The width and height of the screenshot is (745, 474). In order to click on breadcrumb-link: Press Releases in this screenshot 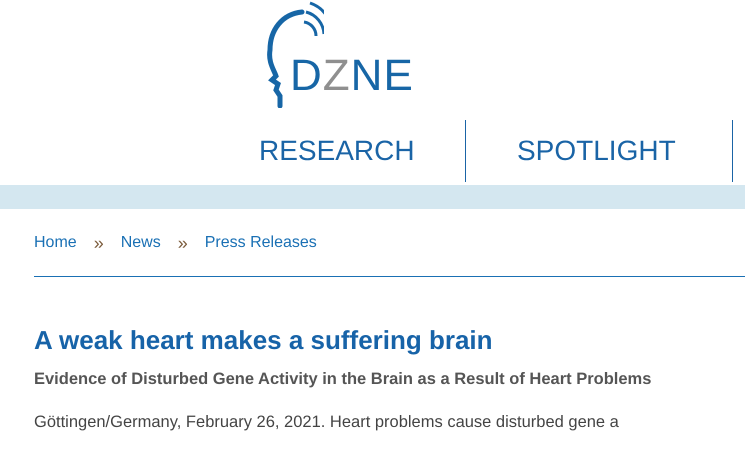, I will do `click(260, 243)`.